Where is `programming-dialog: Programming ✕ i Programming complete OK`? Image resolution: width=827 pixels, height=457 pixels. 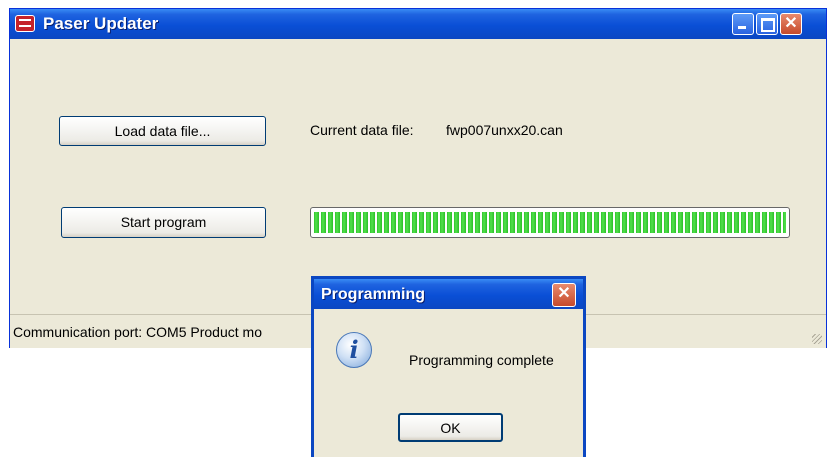
programming-dialog: Programming ✕ i Programming complete OK is located at coordinates (448, 366).